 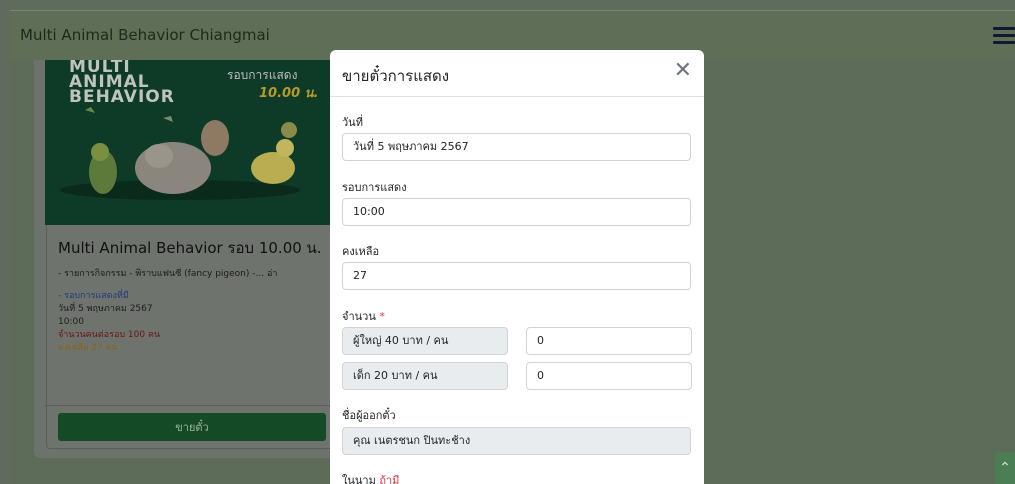 I want to click on card-date: วันที่ 5 พฤษภาคม 2567, so click(x=105, y=309).